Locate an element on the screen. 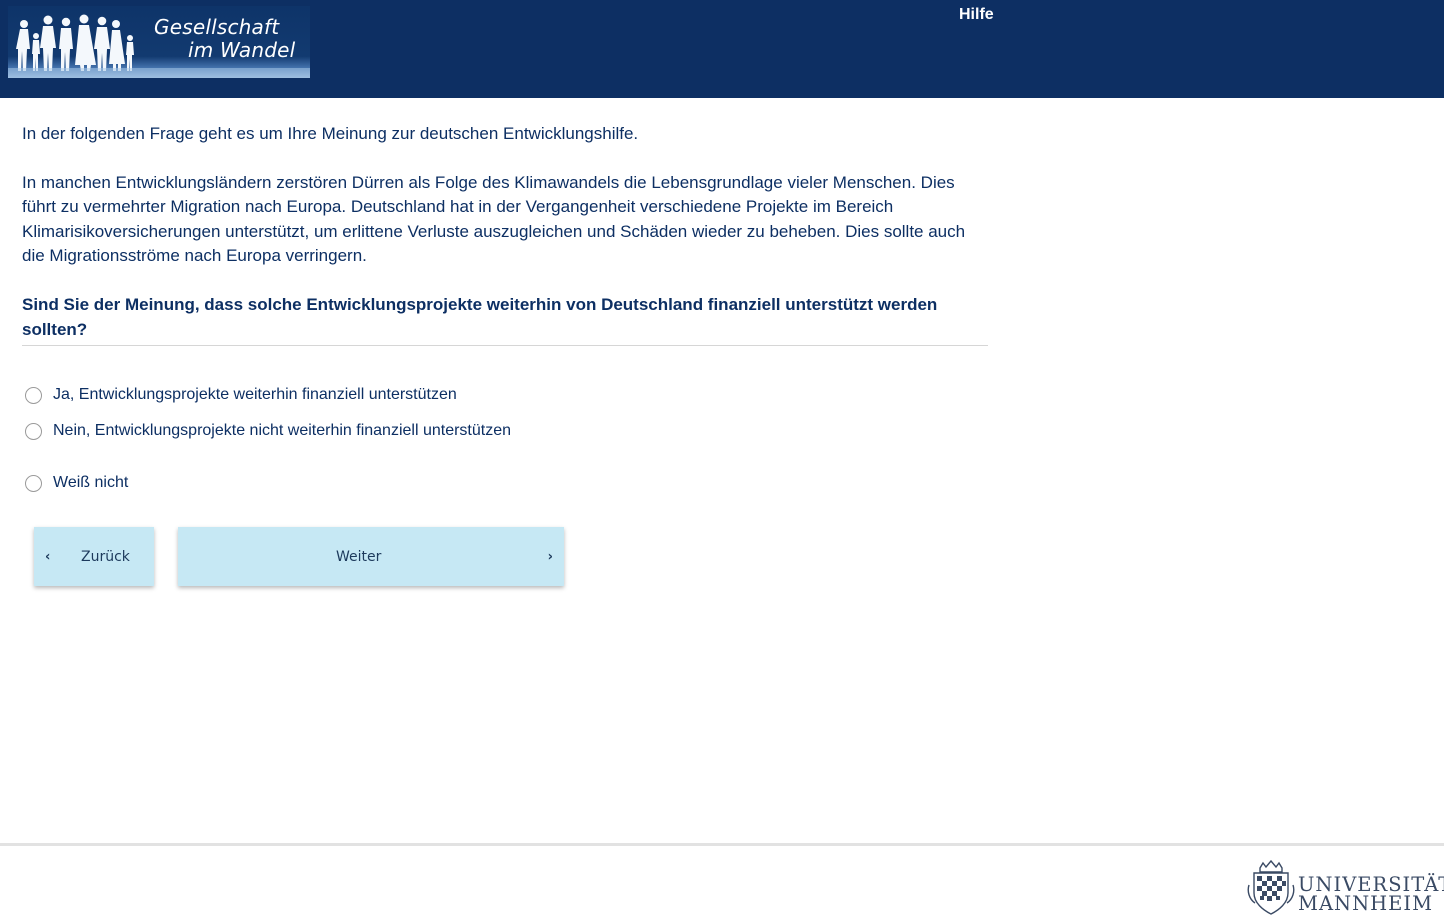 This screenshot has width=1444, height=922. mannheim-crest-icon is located at coordinates (1271, 887).